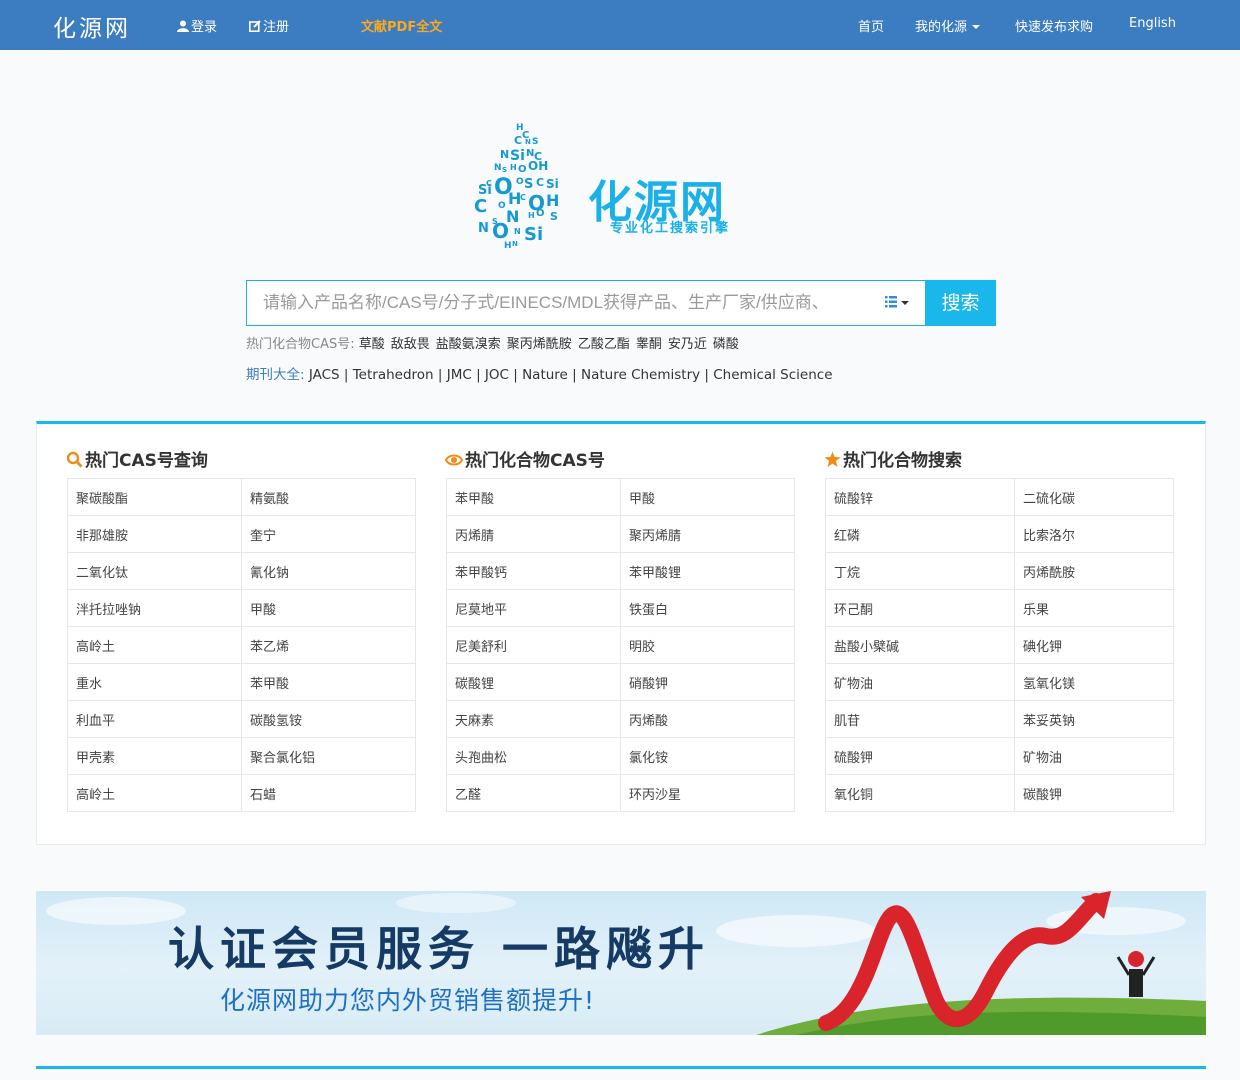 The height and width of the screenshot is (1080, 1240). I want to click on caret-down-icon, so click(976, 27).